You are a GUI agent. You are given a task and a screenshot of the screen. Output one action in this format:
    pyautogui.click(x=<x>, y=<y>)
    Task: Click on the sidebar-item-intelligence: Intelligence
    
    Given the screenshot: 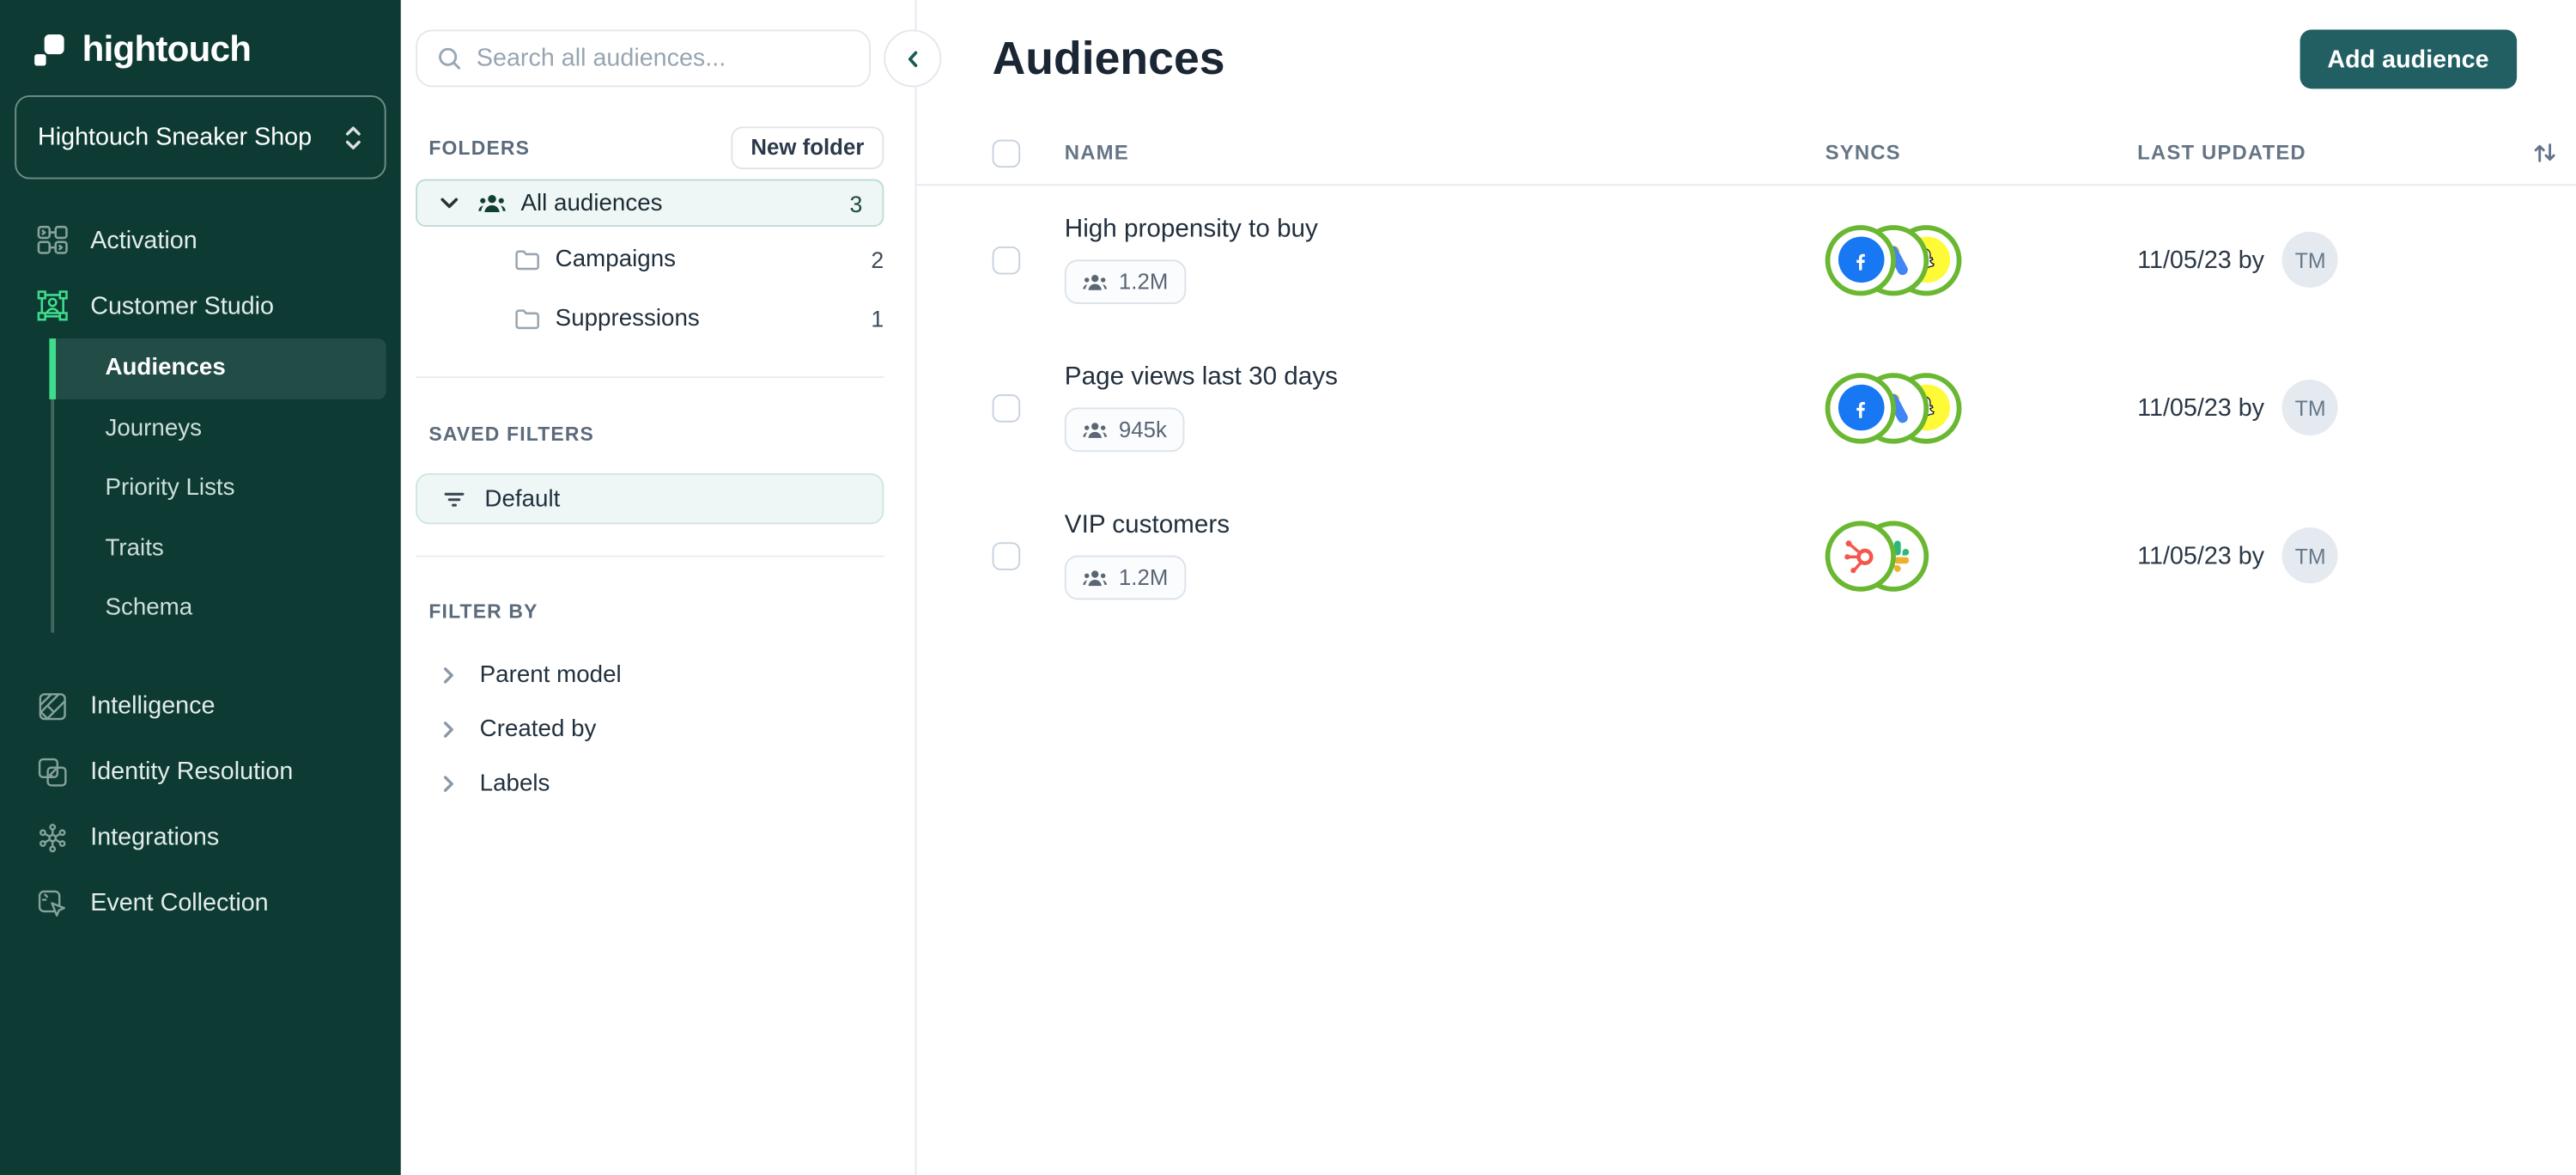 What is the action you would take?
    pyautogui.click(x=201, y=706)
    